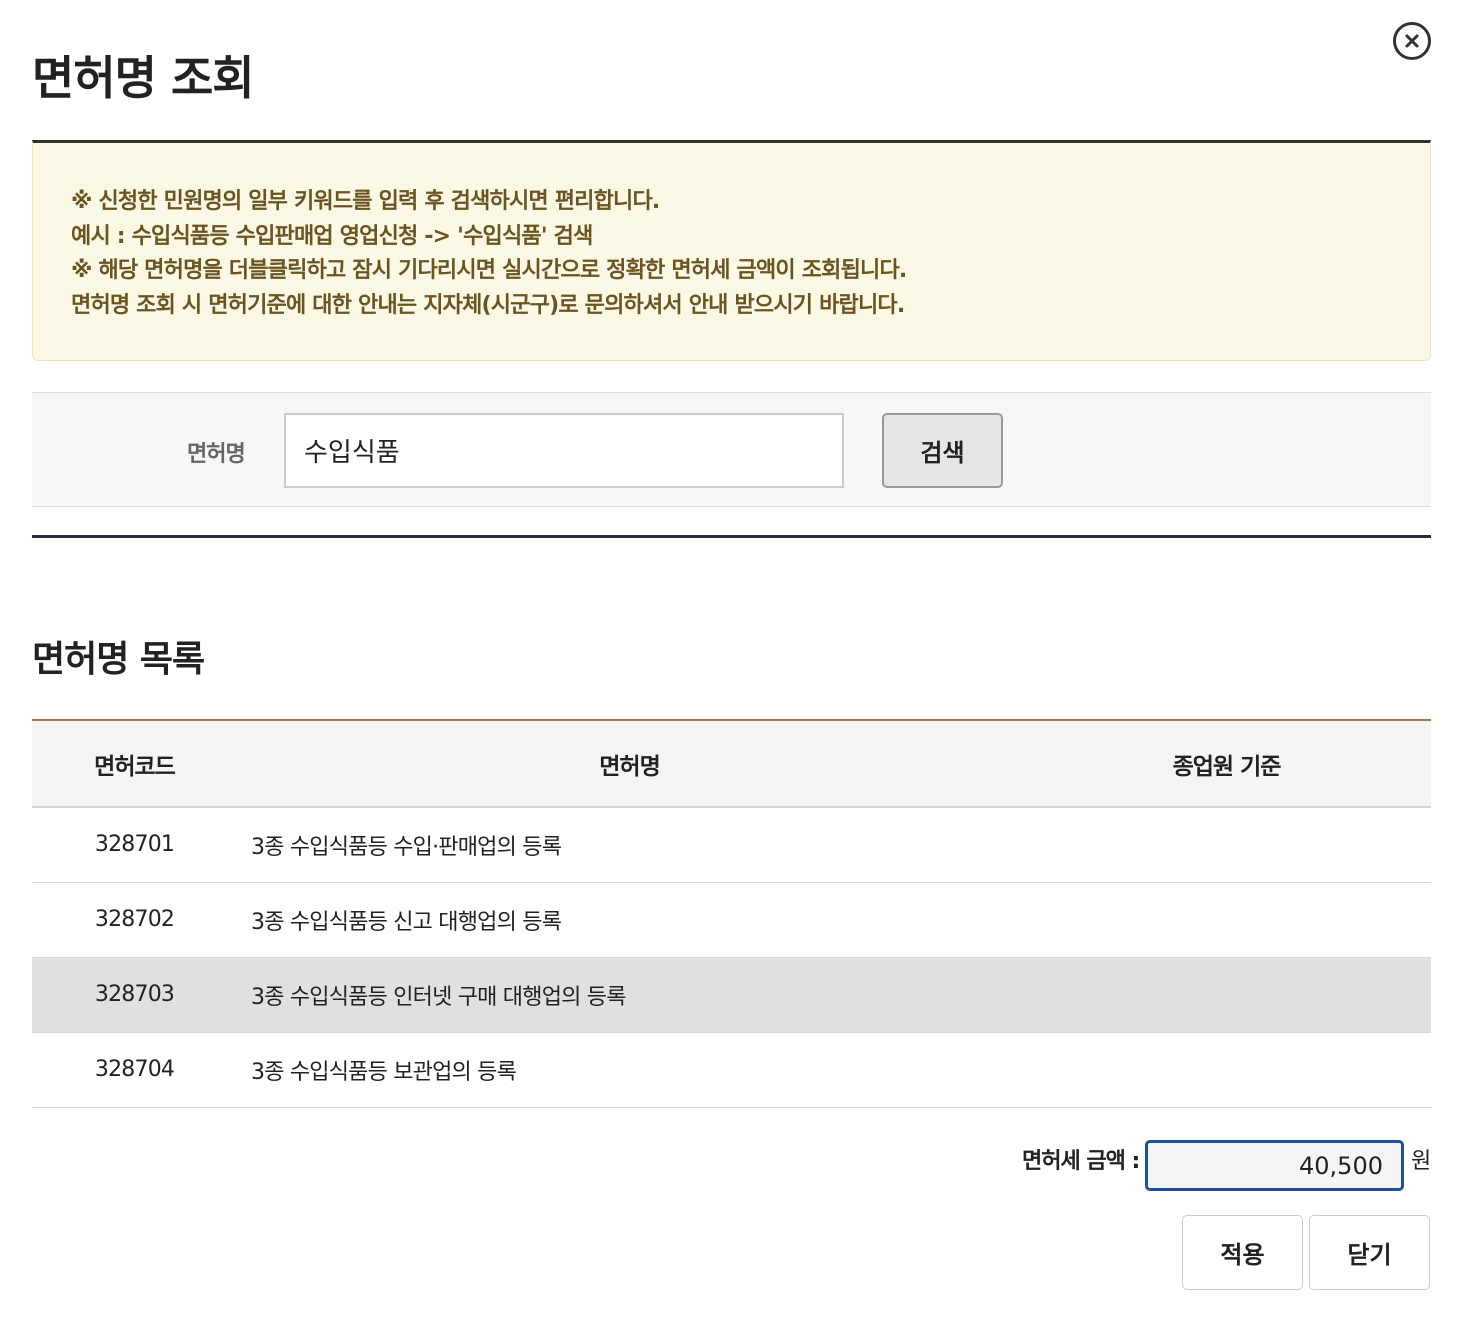  I want to click on notice-line: 예시 : 수입식품등 수입판매업 영업신청 -> '수입식품' 검색, so click(332, 236).